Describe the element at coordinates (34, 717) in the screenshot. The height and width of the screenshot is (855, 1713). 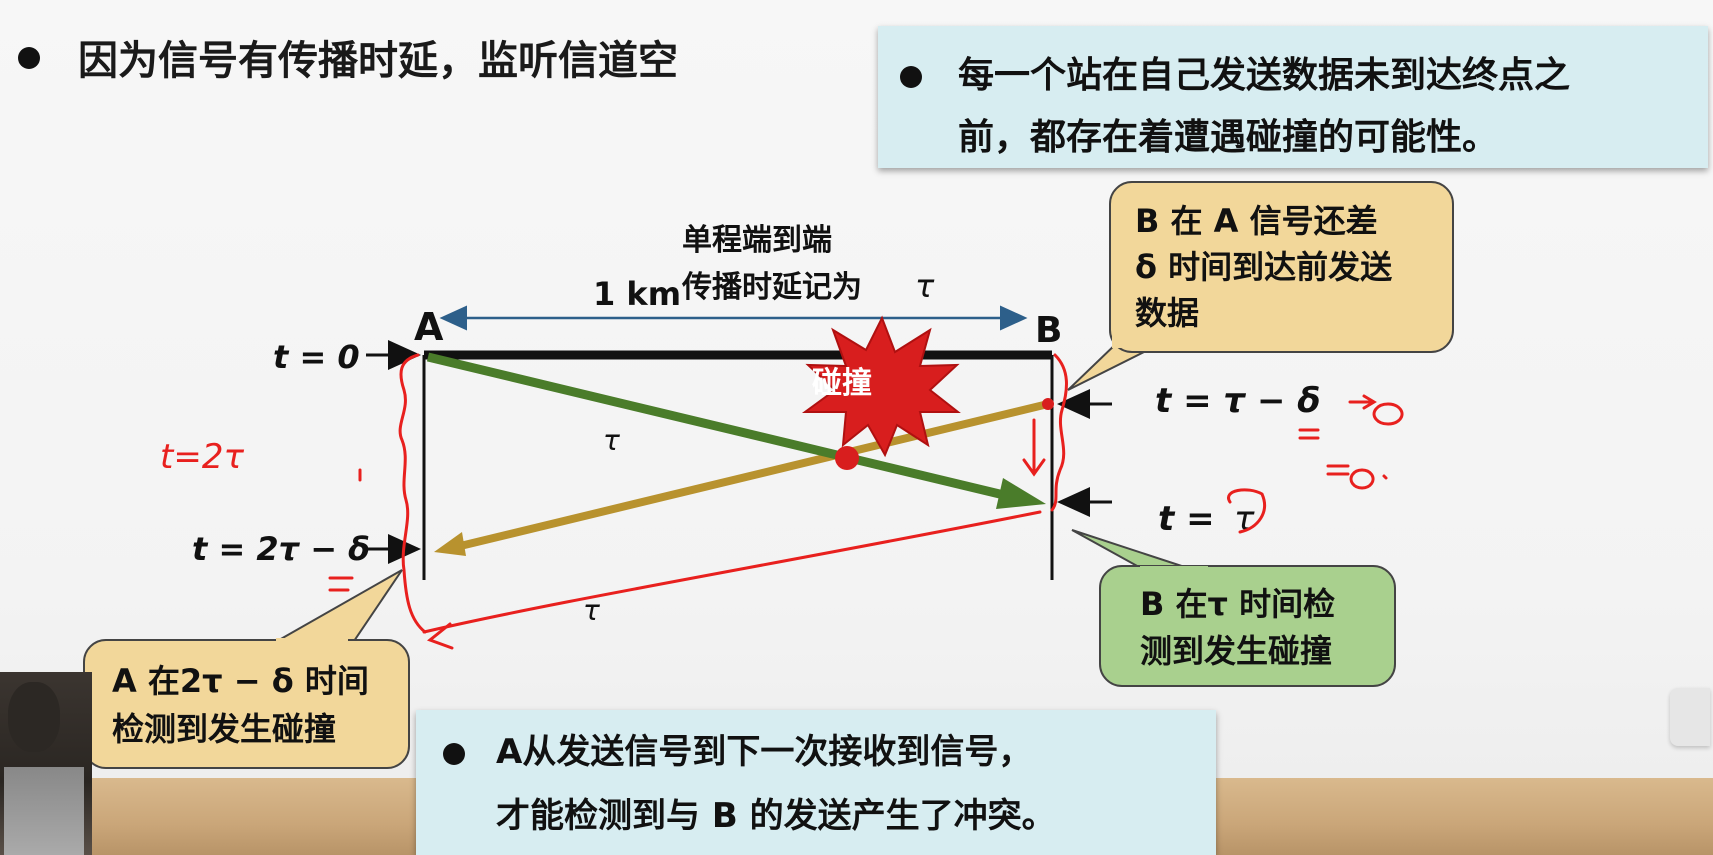
I see `presenter-head` at that location.